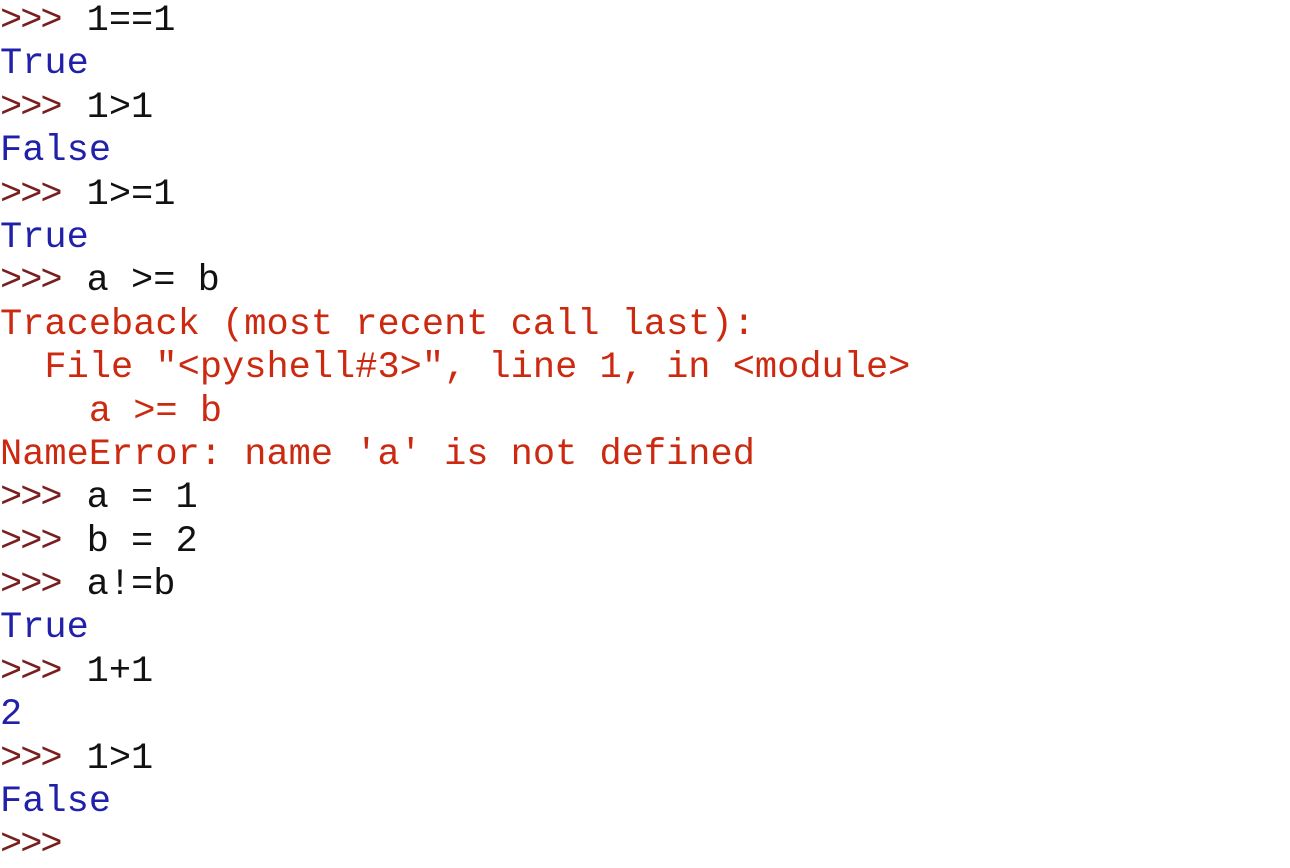 The image size is (1290, 868). I want to click on shell-line-input: >>> b = 2, so click(645, 542).